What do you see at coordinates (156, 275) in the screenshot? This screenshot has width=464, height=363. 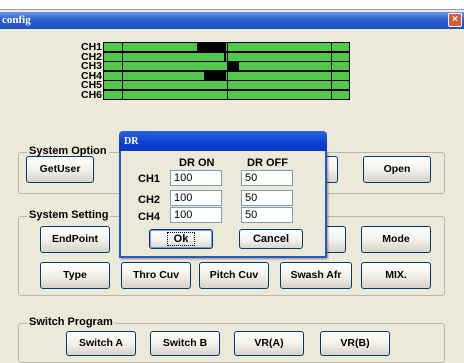 I see `thro-cuv-button: Thro Cuv` at bounding box center [156, 275].